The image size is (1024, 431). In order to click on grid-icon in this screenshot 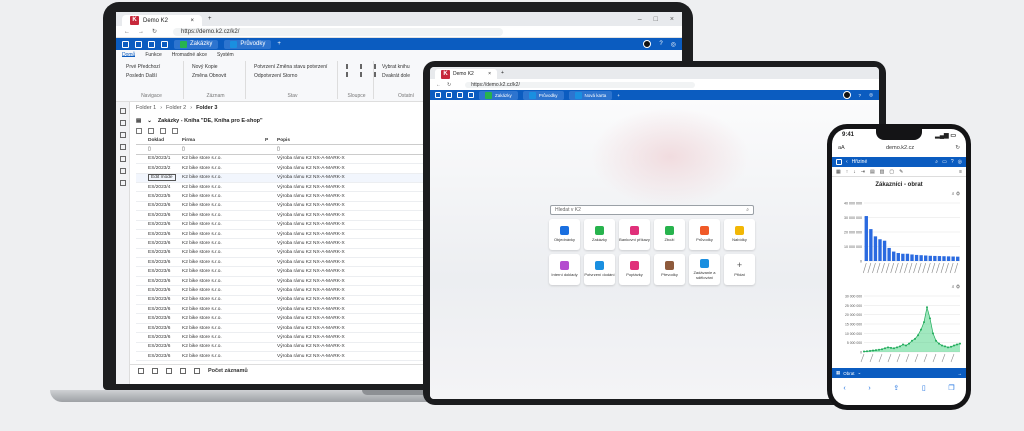, I will do `click(460, 95)`.